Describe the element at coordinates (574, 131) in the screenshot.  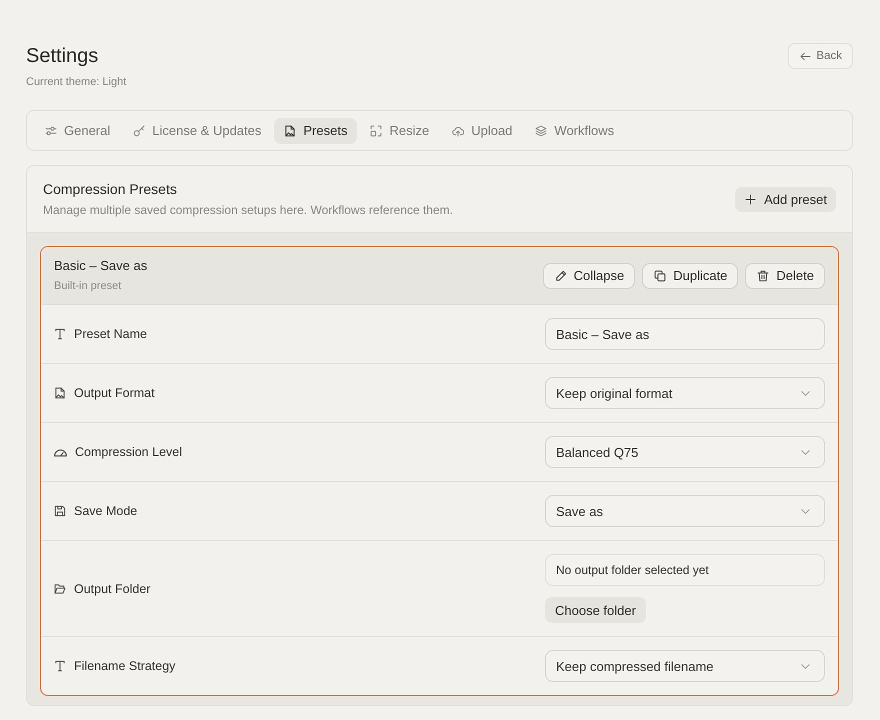
I see `settings-tab: Workflows` at that location.